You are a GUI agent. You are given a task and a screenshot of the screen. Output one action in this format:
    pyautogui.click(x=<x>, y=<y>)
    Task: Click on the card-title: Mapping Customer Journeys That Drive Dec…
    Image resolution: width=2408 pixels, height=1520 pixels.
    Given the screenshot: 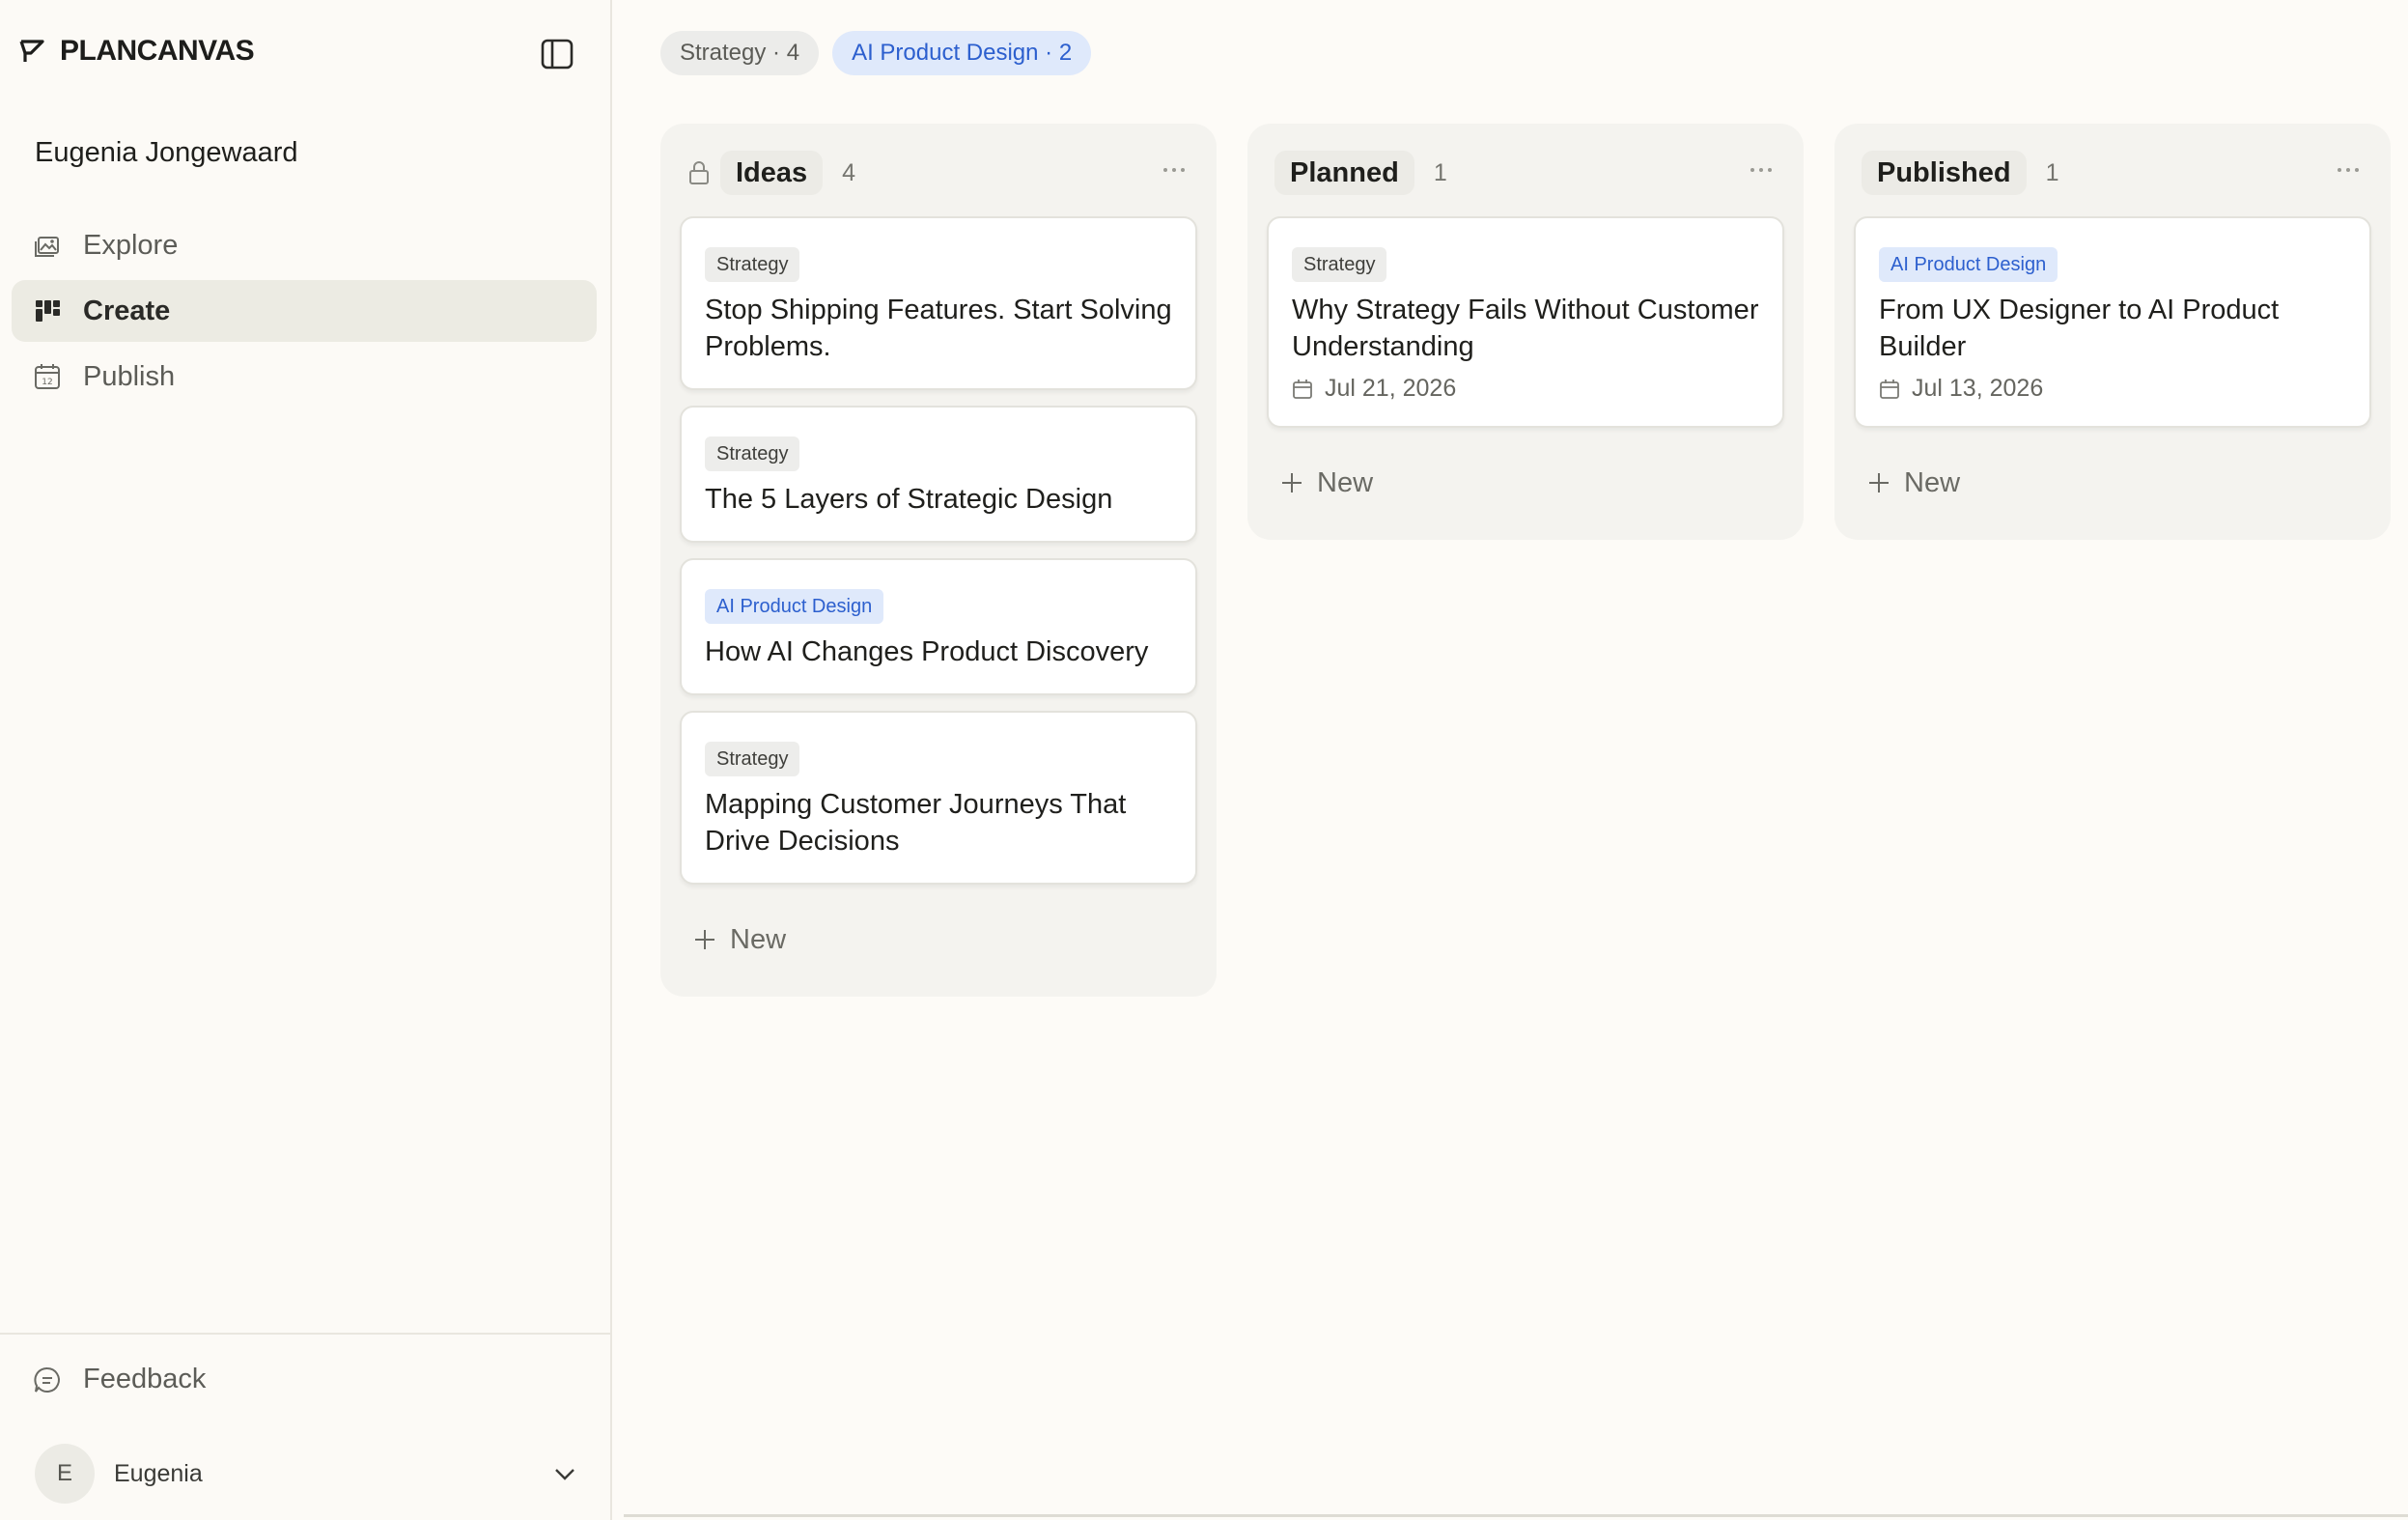 What is the action you would take?
    pyautogui.click(x=916, y=823)
    